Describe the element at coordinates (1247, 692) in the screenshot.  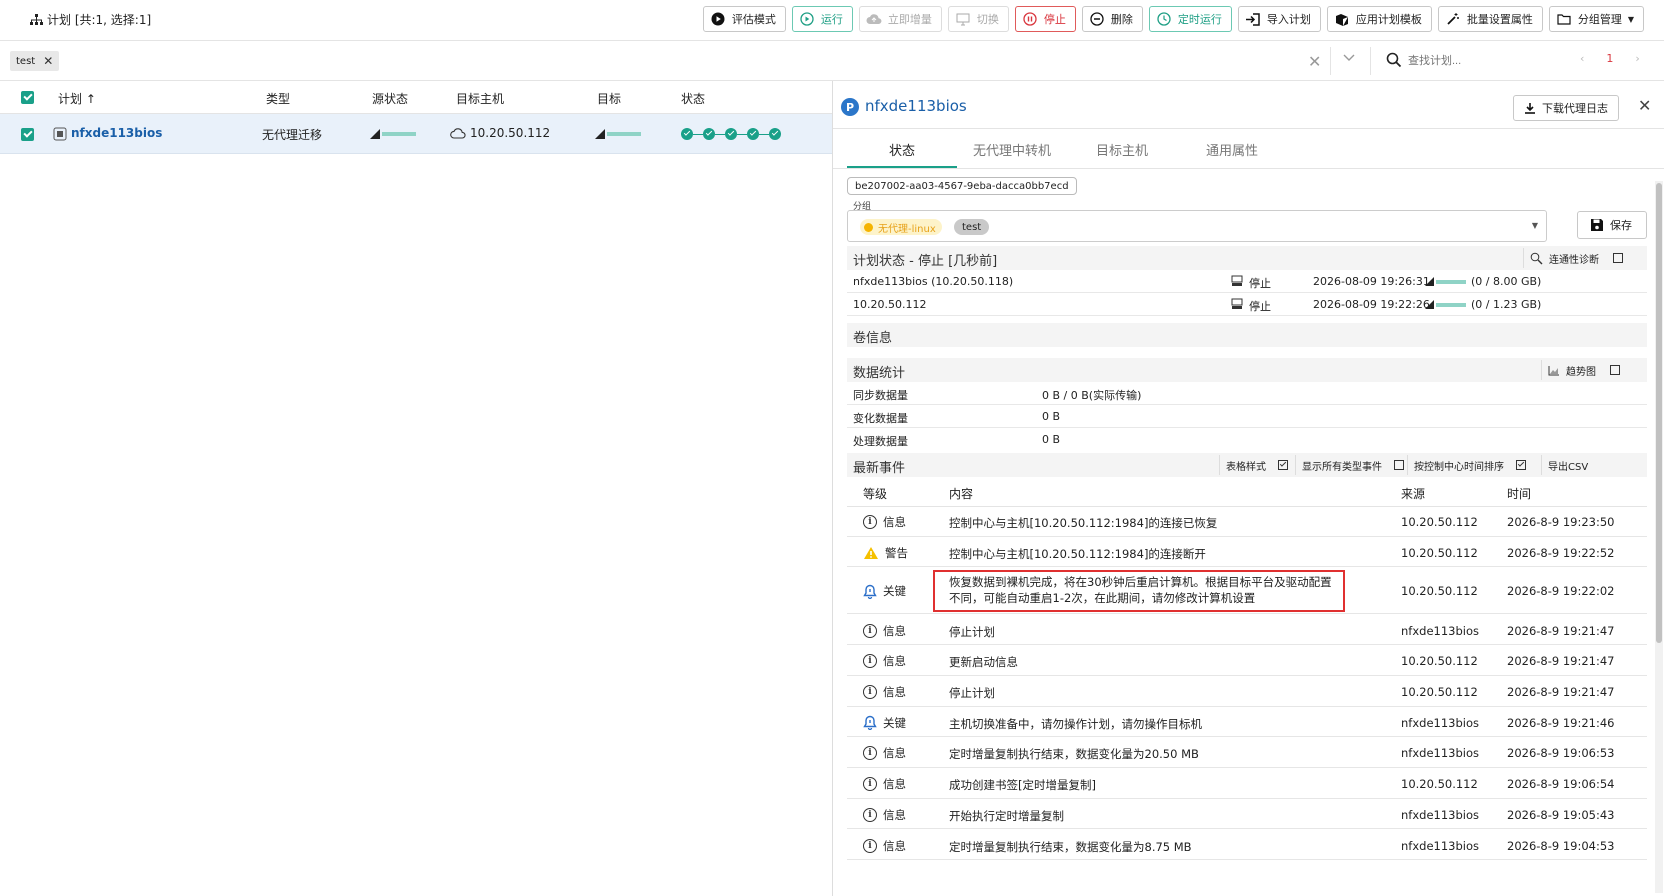
I see `event-row: i 信息 停止计划 10.20.50.112 2026-8-9 19:21:47` at that location.